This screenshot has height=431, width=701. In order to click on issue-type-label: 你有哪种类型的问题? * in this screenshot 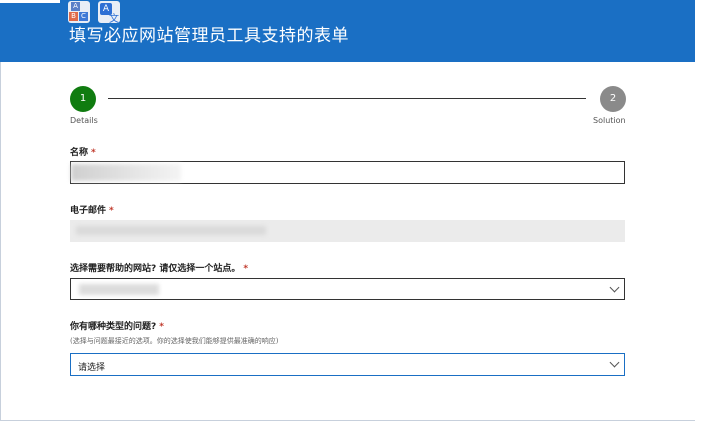, I will do `click(117, 327)`.